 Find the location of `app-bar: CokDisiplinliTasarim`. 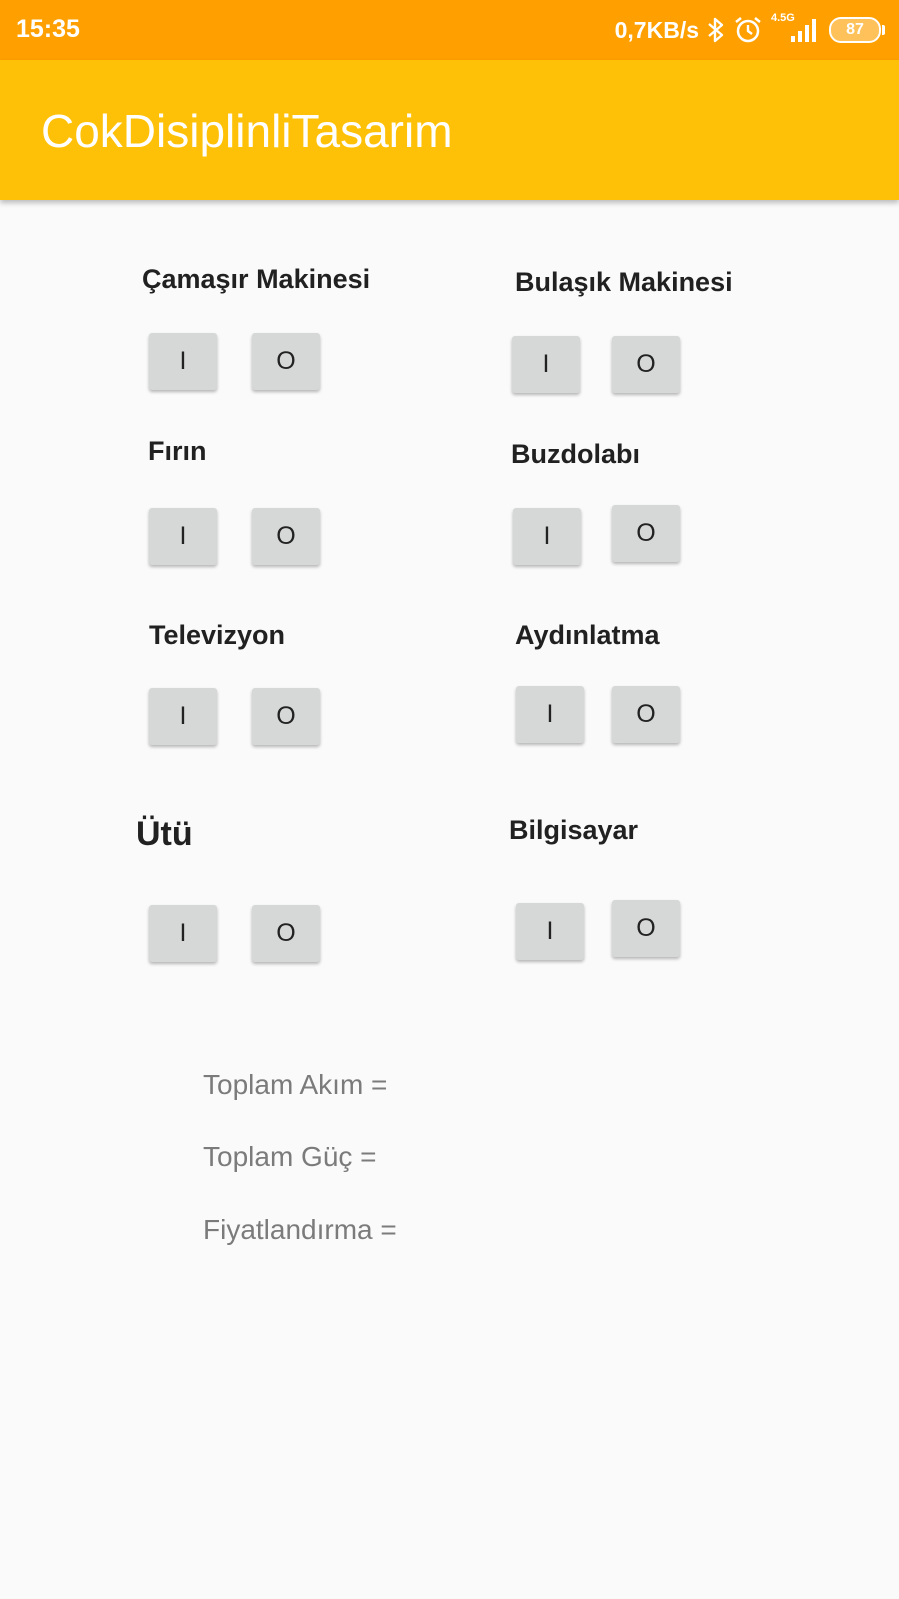

app-bar: CokDisiplinliTasarim is located at coordinates (449, 130).